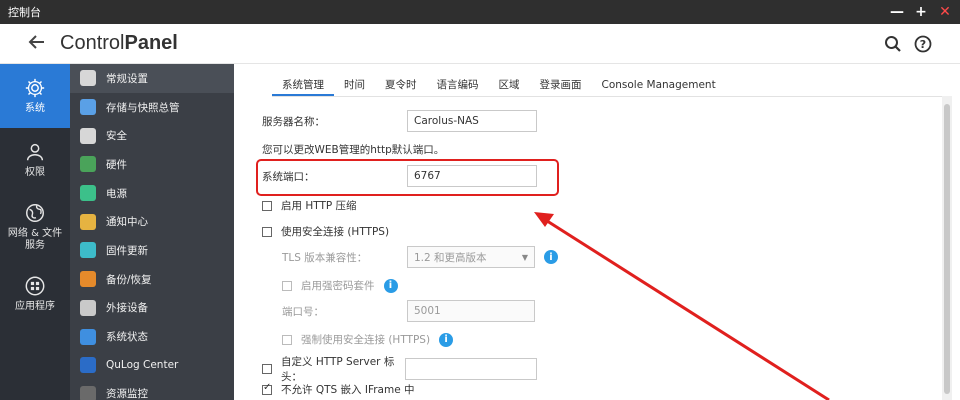 Image resolution: width=960 pixels, height=400 pixels. What do you see at coordinates (88, 135) in the screenshot?
I see `lock-icon` at bounding box center [88, 135].